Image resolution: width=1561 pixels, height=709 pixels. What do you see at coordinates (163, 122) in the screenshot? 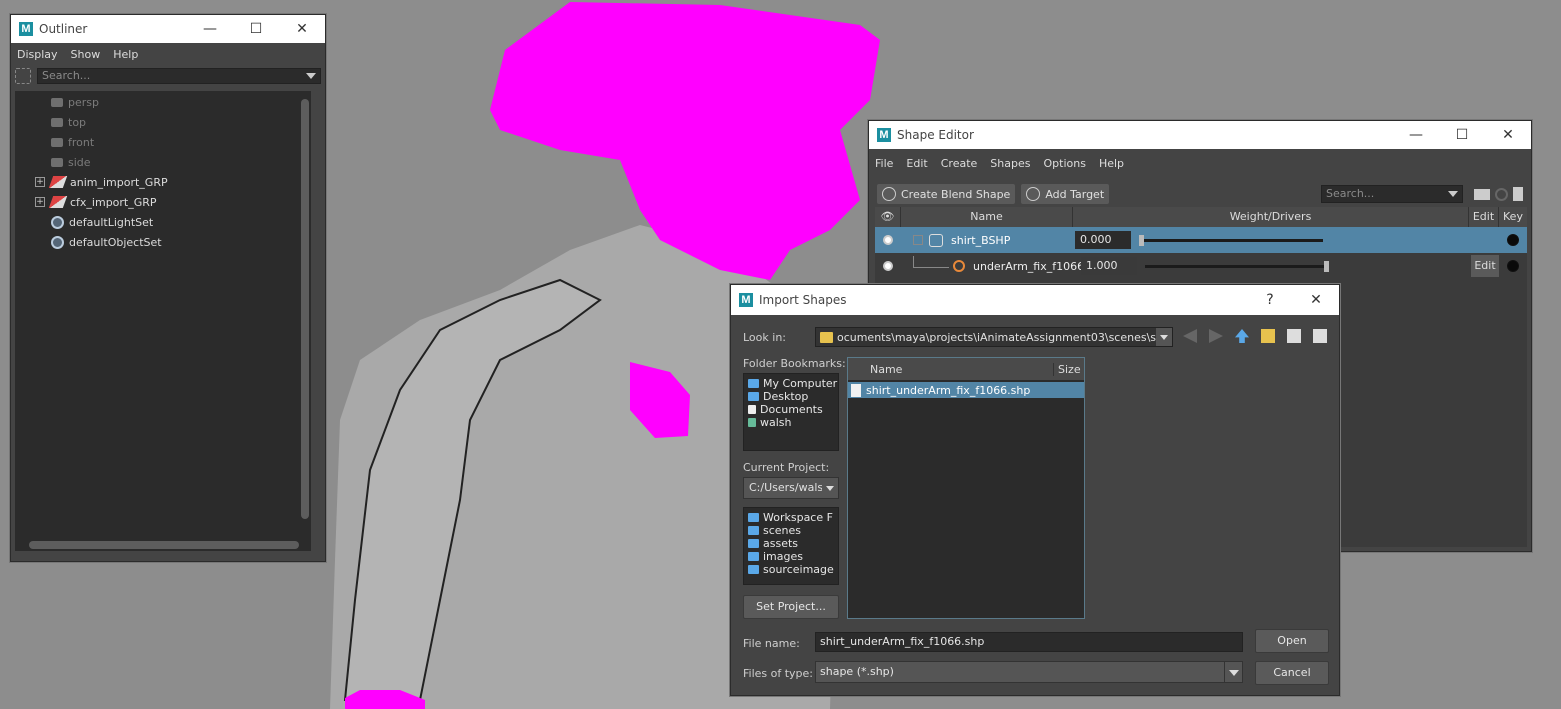
I see `tree-item-top: top` at bounding box center [163, 122].